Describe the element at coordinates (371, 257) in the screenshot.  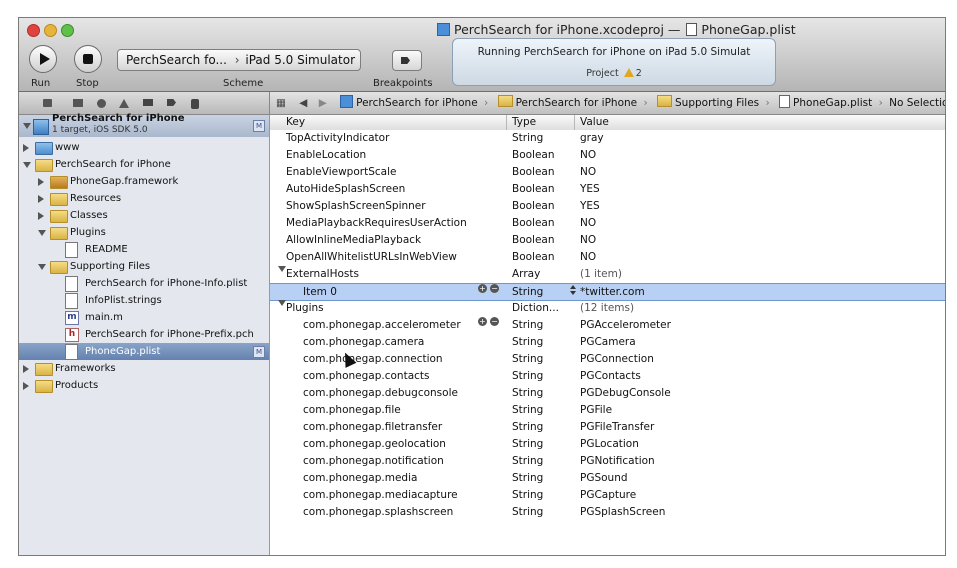
I see `plist-key: OpenAllWhitelistURLsInWebView` at that location.